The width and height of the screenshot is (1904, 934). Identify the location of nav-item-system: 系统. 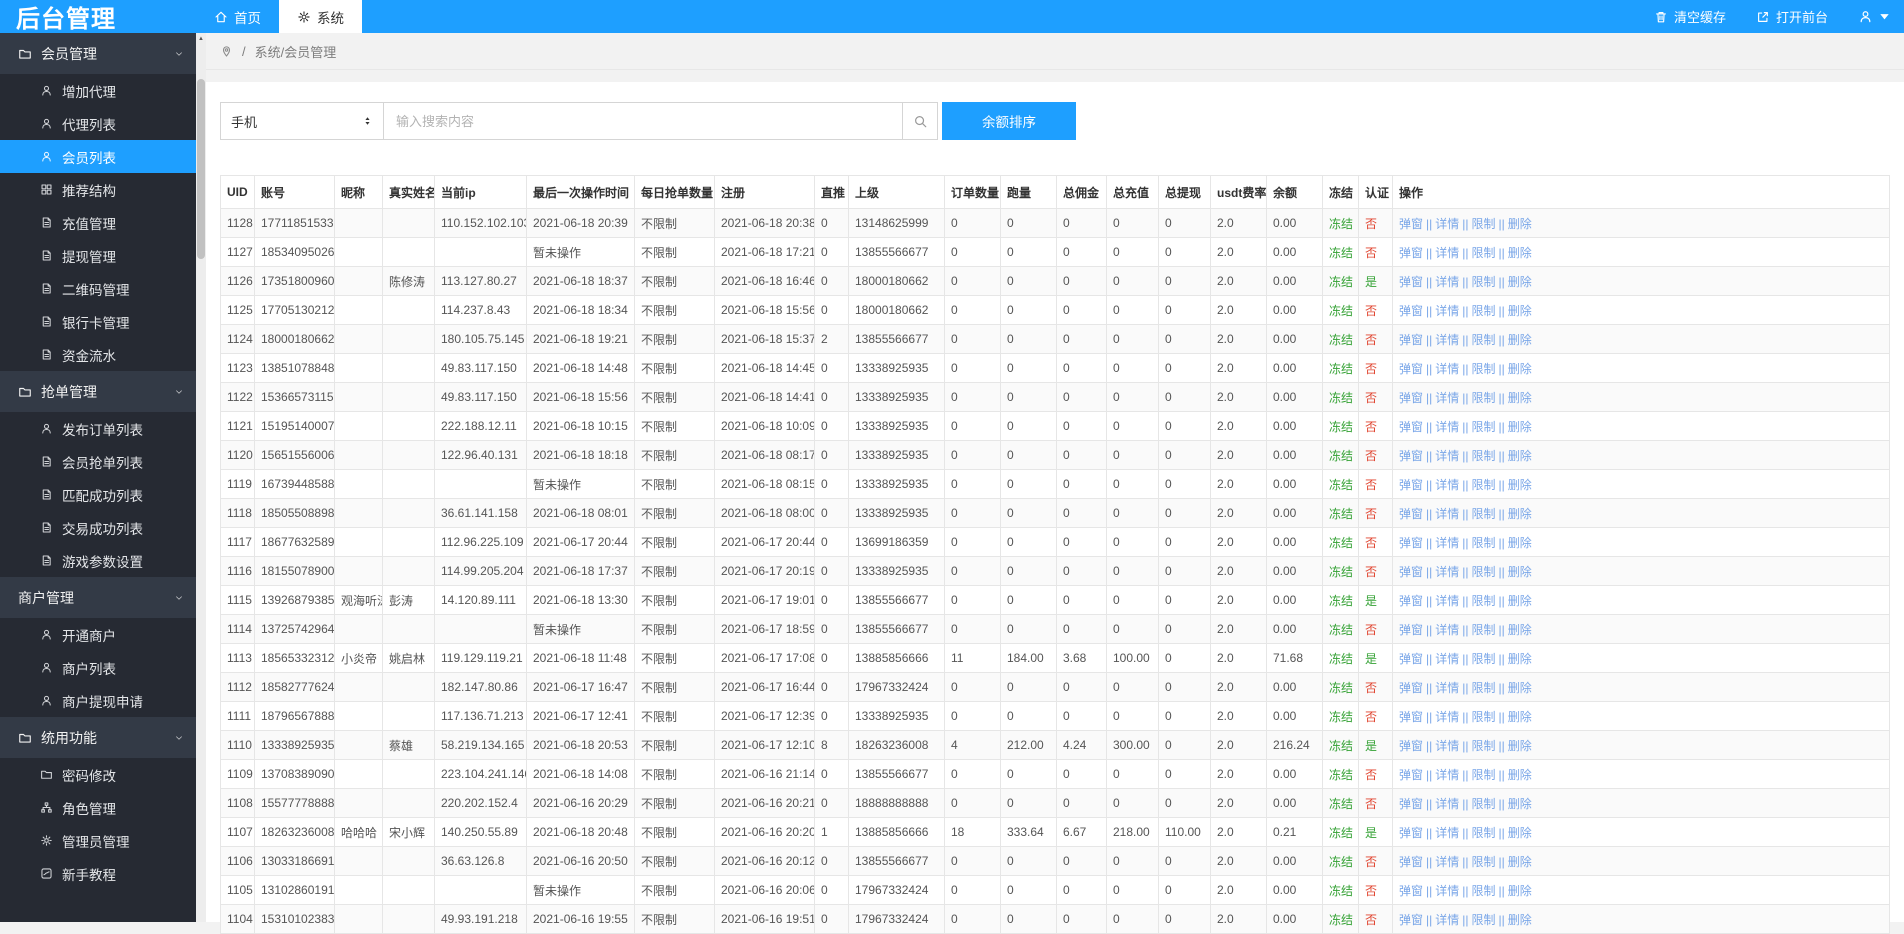
(320, 16).